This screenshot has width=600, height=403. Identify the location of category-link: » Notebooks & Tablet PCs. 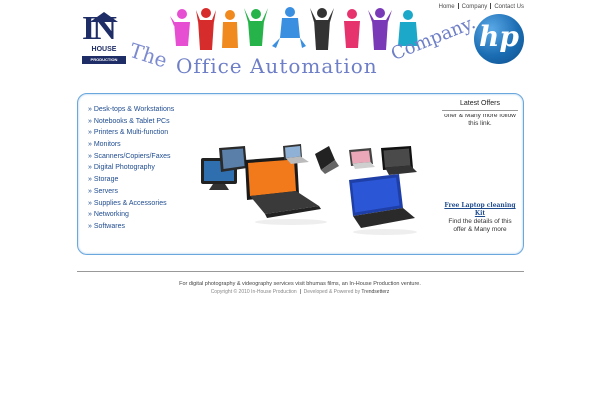
(129, 121).